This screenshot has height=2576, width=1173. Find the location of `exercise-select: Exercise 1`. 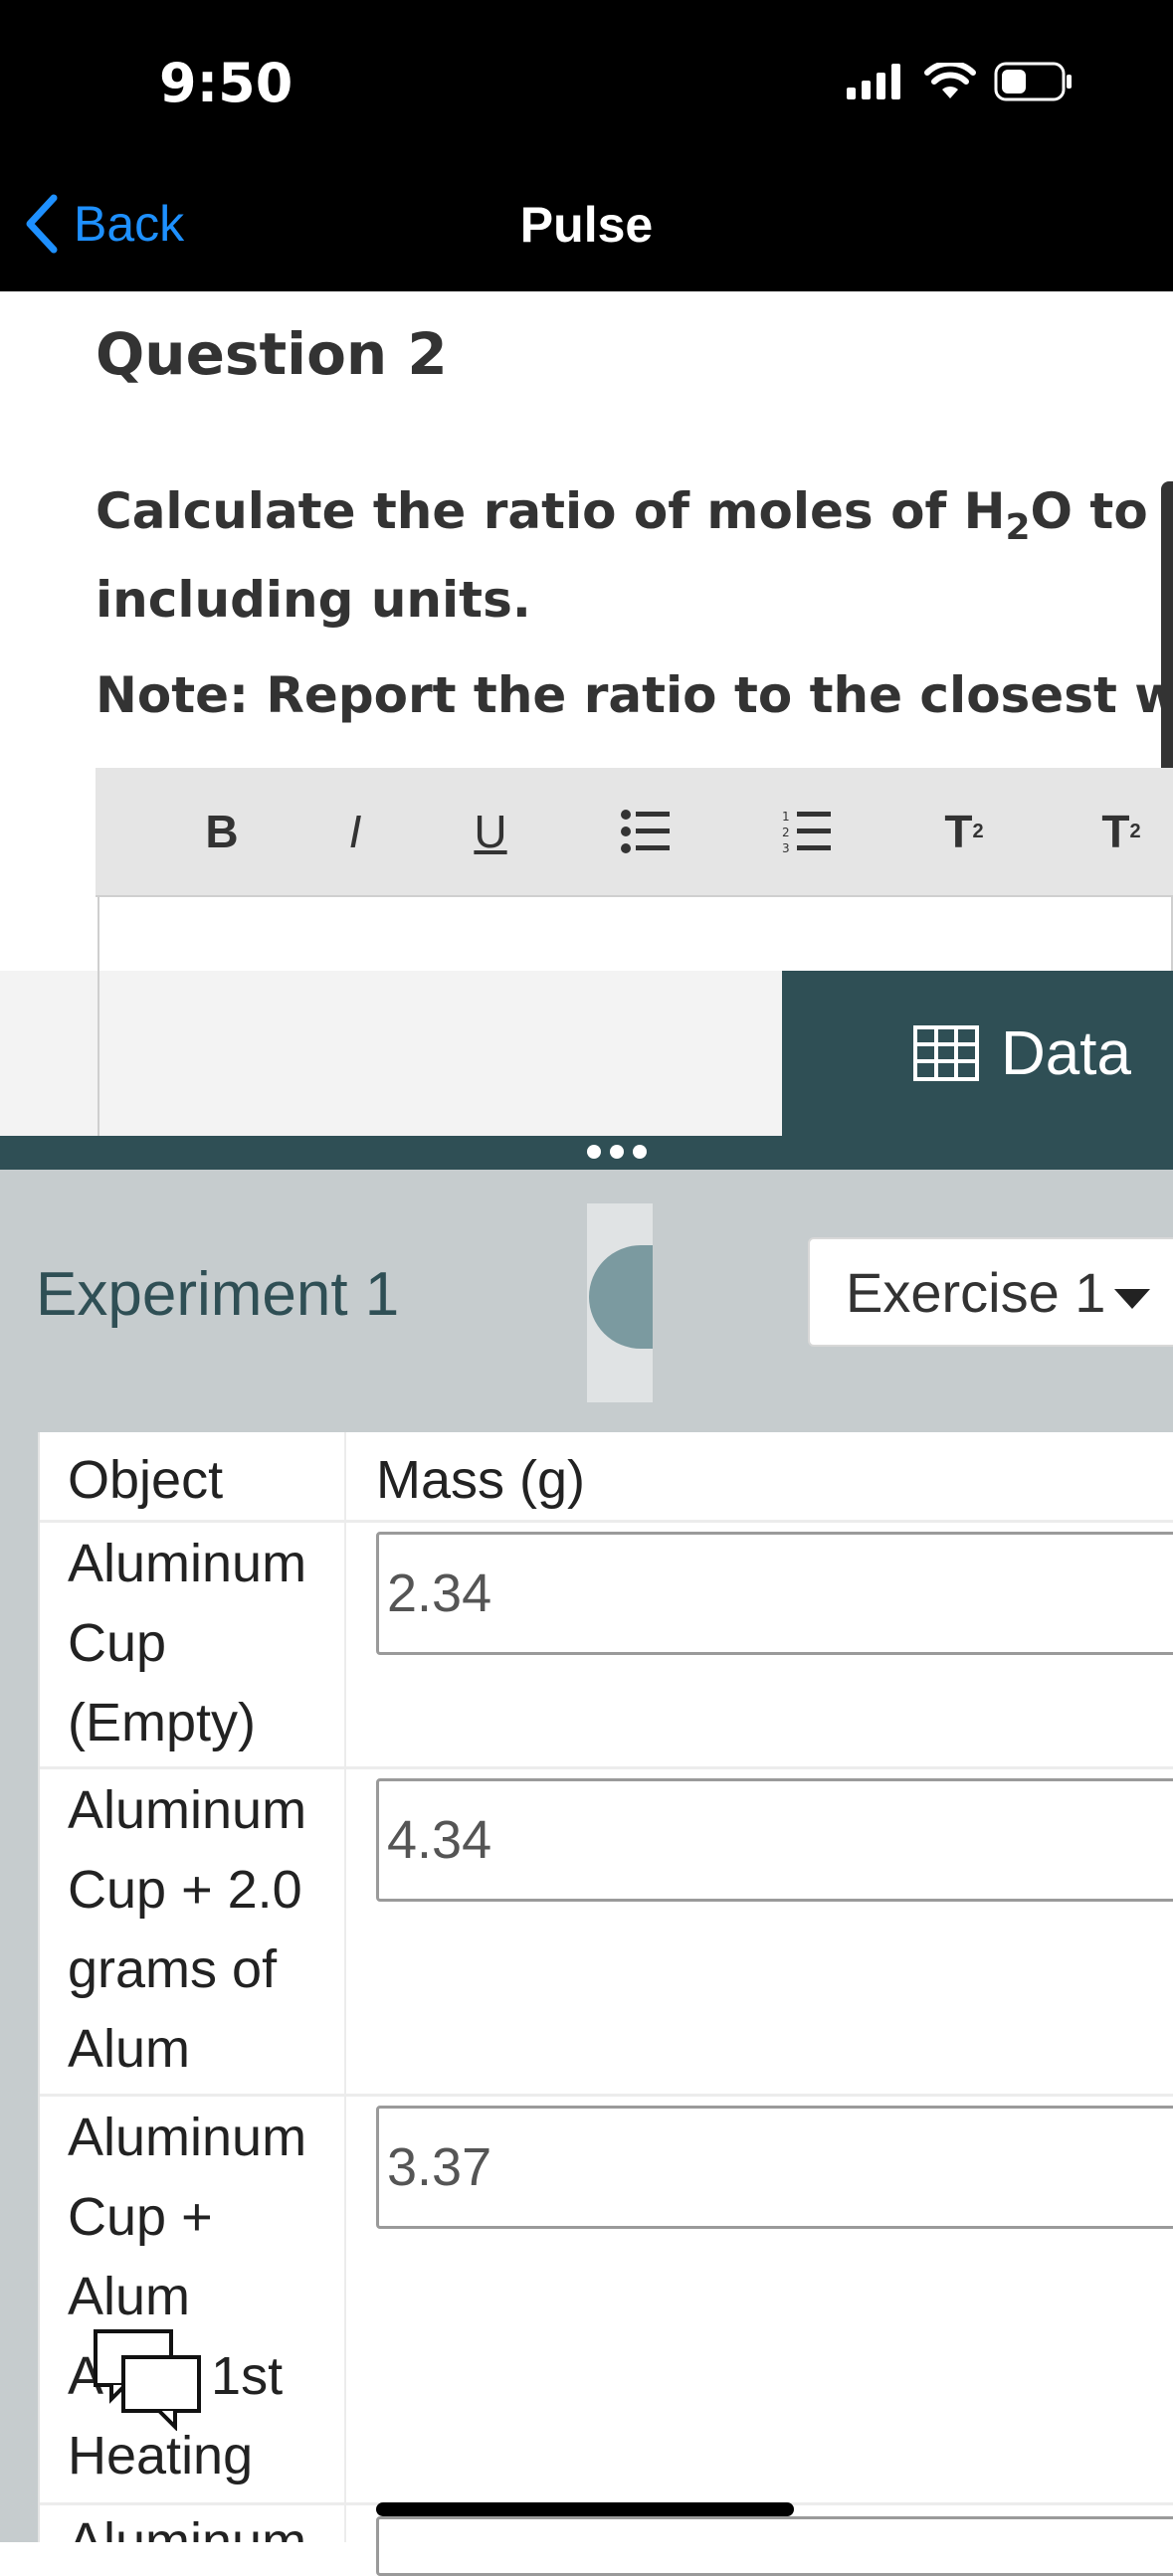

exercise-select: Exercise 1 is located at coordinates (990, 1292).